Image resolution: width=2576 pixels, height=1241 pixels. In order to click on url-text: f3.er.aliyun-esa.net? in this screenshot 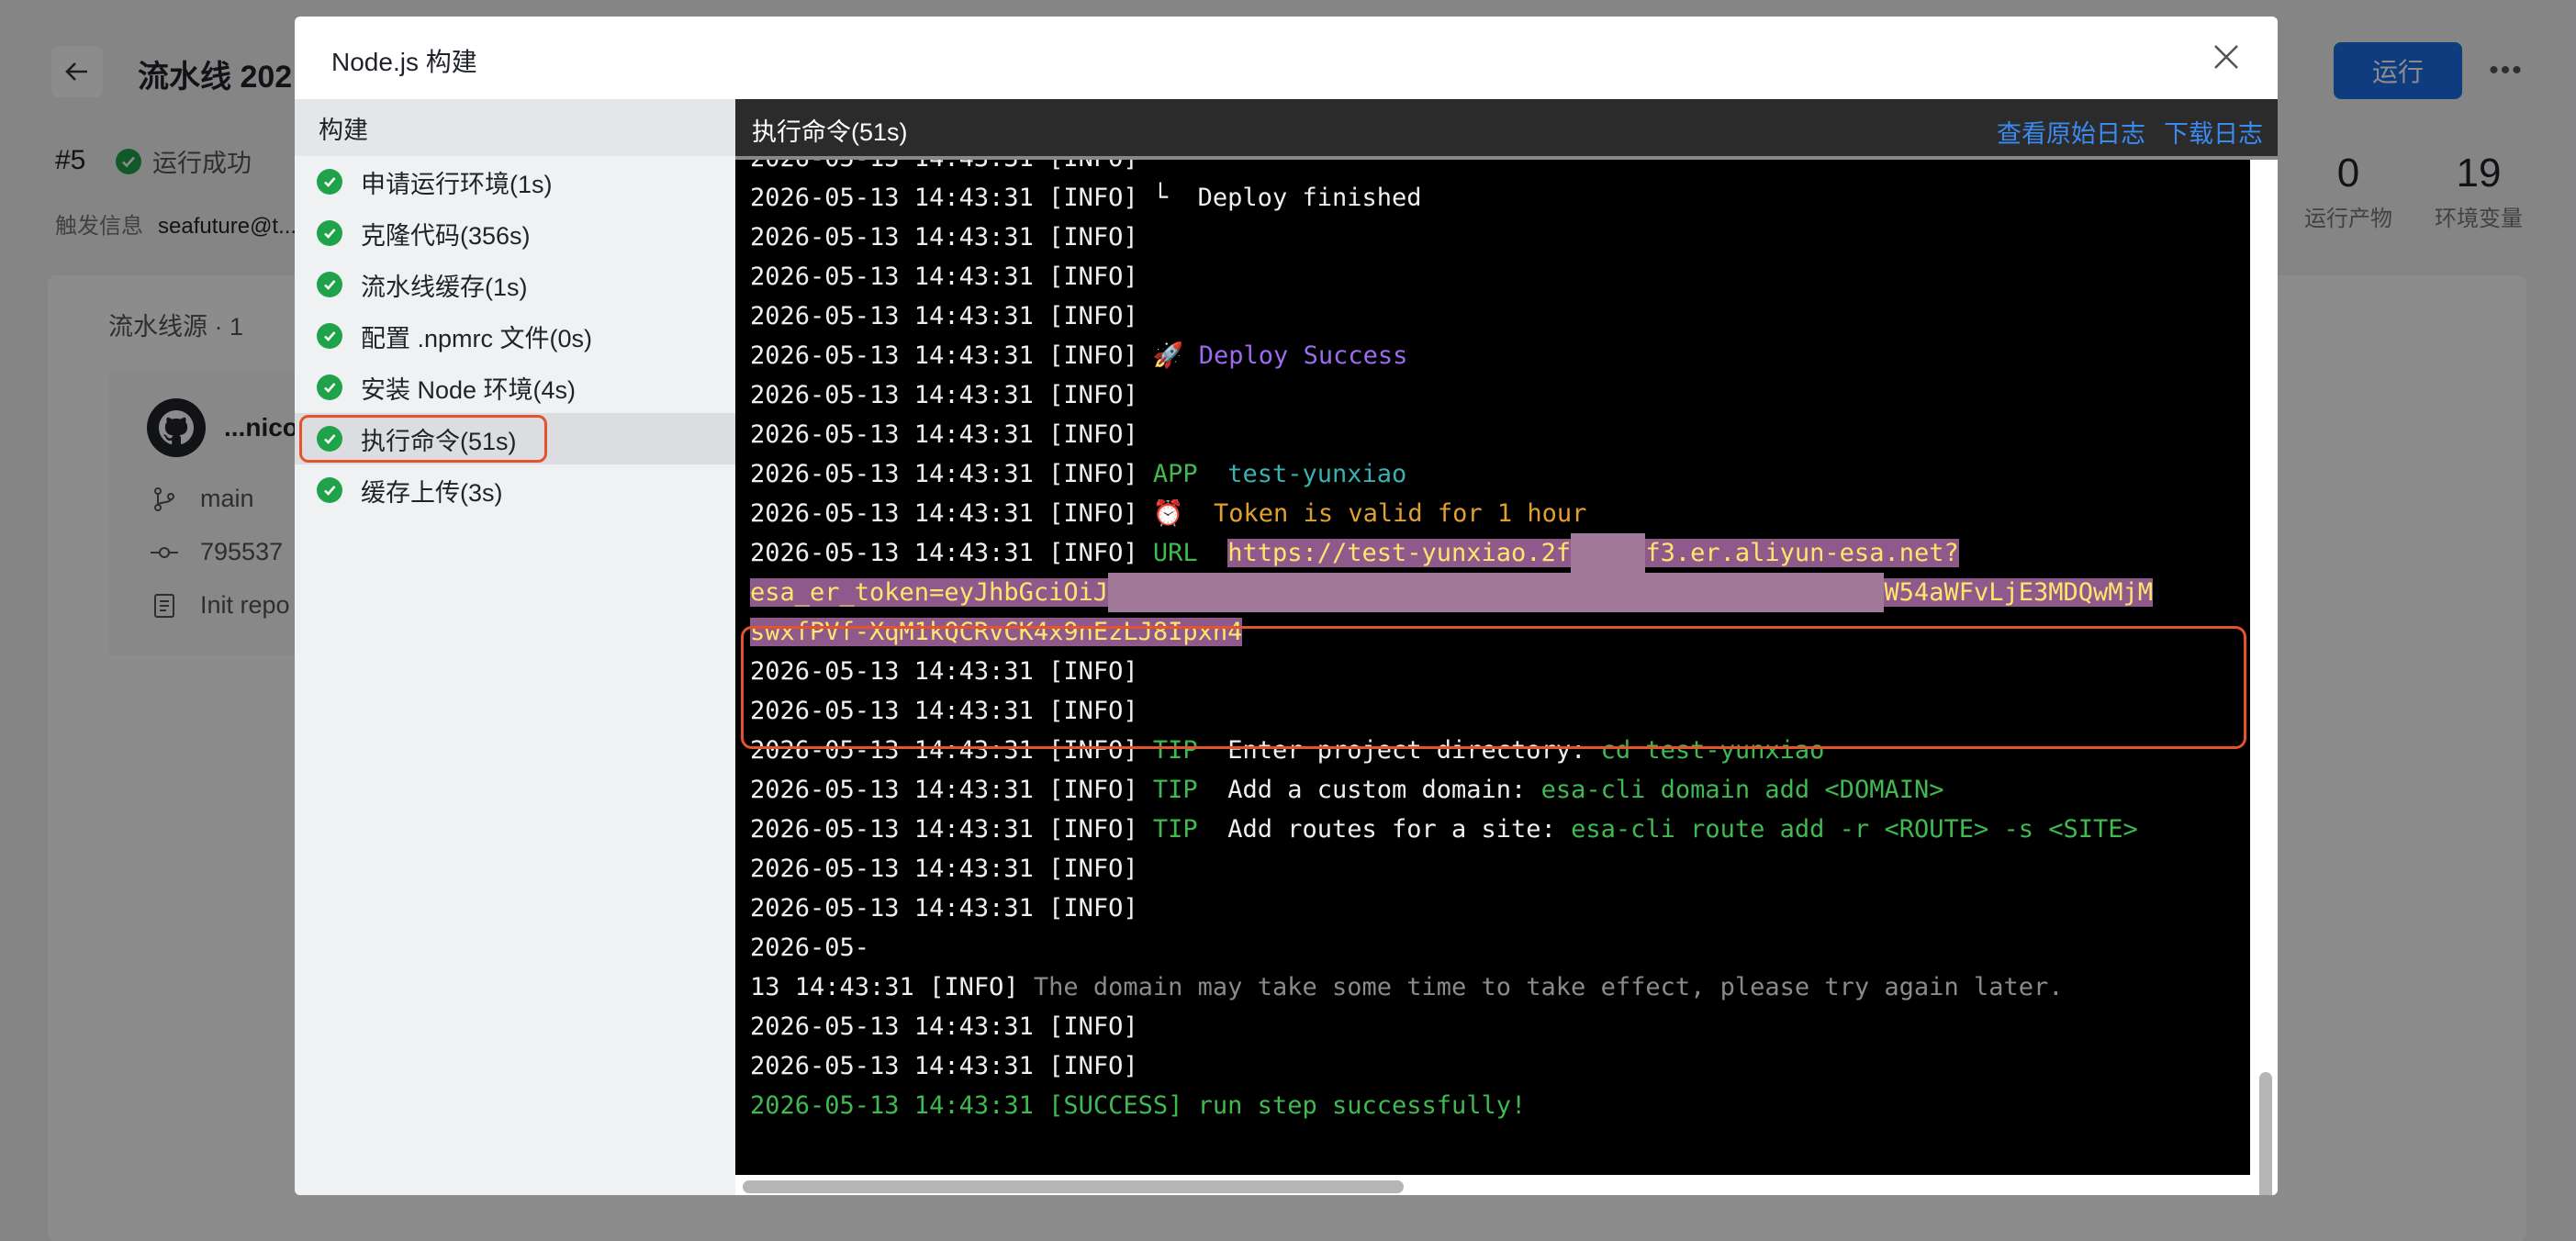, I will do `click(1802, 553)`.